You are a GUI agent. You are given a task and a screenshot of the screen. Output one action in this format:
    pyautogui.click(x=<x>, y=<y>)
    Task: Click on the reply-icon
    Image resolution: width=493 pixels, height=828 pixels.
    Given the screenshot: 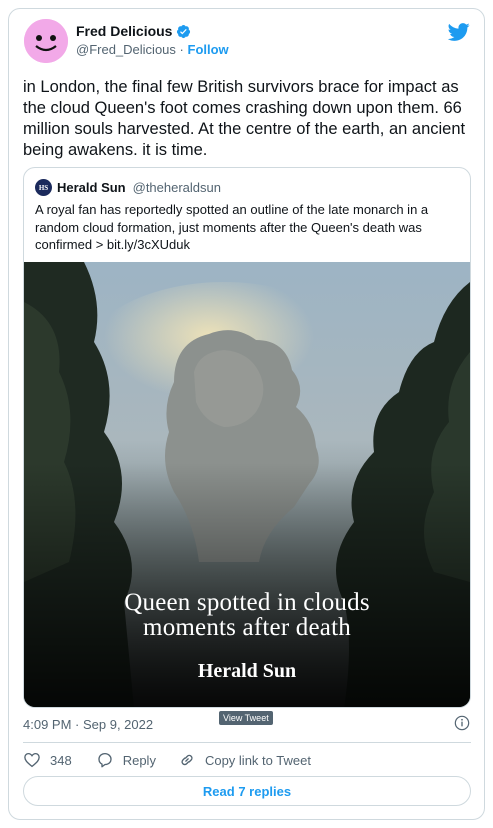 What is the action you would take?
    pyautogui.click(x=105, y=760)
    